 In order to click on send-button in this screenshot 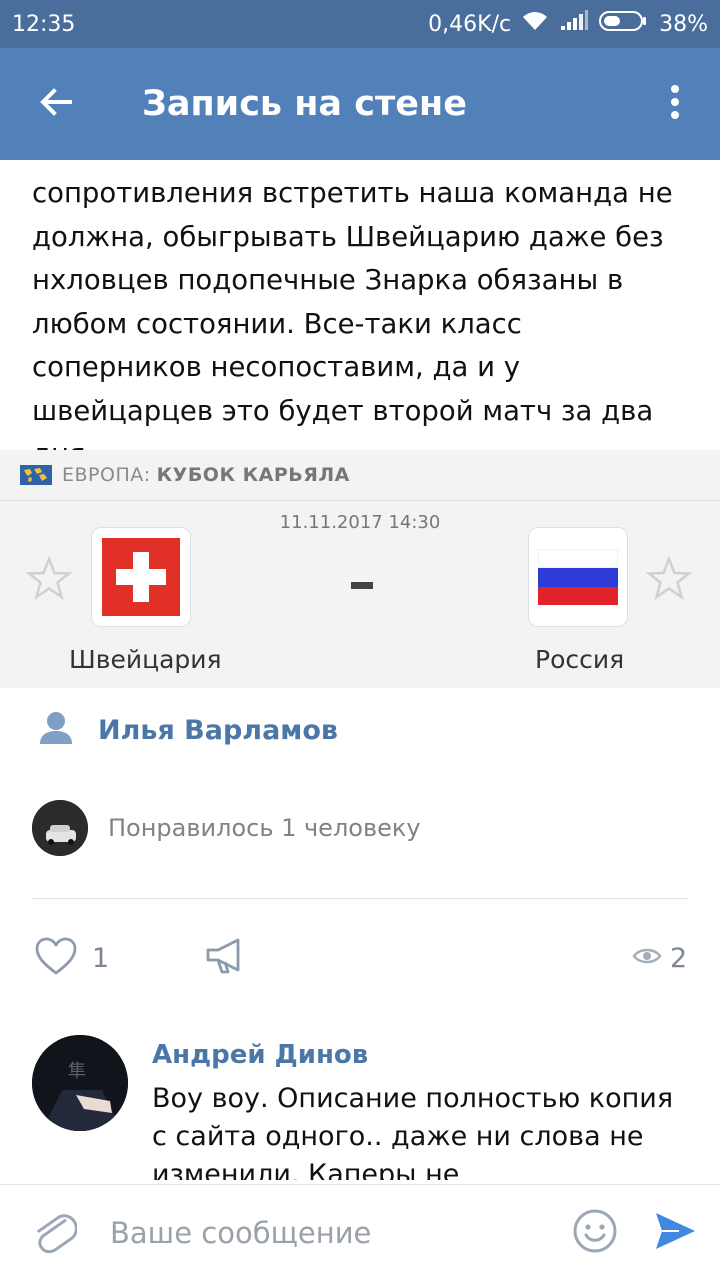, I will do `click(675, 1232)`.